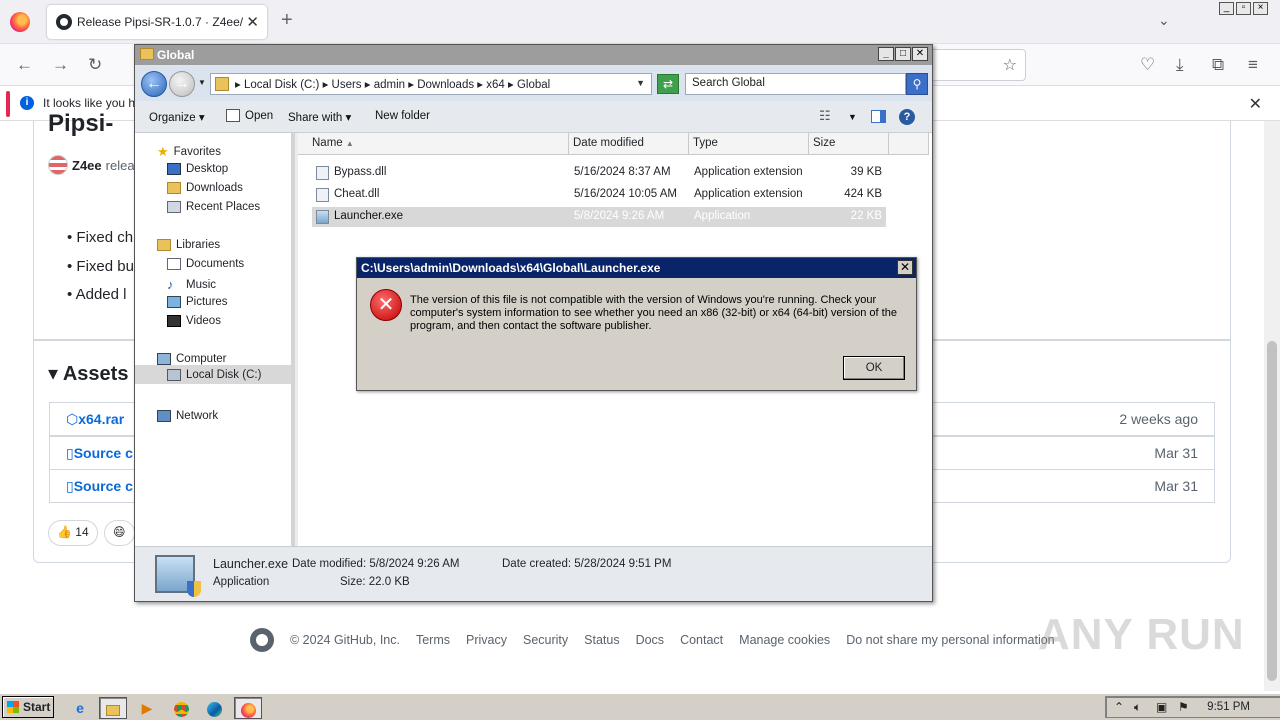 This screenshot has width=1280, height=720. I want to click on nav-local-disk: Local Disk (C:), so click(213, 374).